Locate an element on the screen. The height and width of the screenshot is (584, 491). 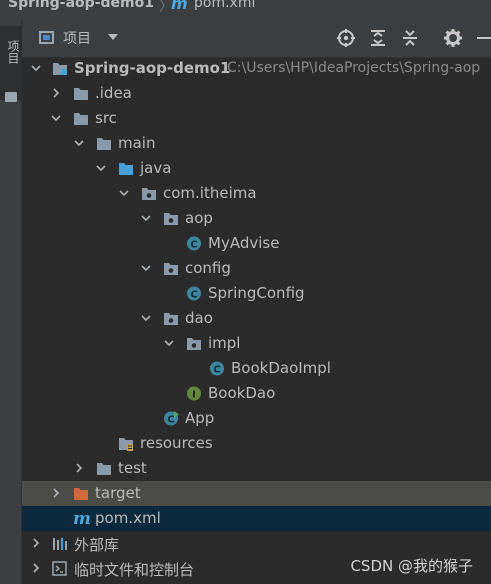
tree-row-bookdao: BookDao is located at coordinates (256, 393).